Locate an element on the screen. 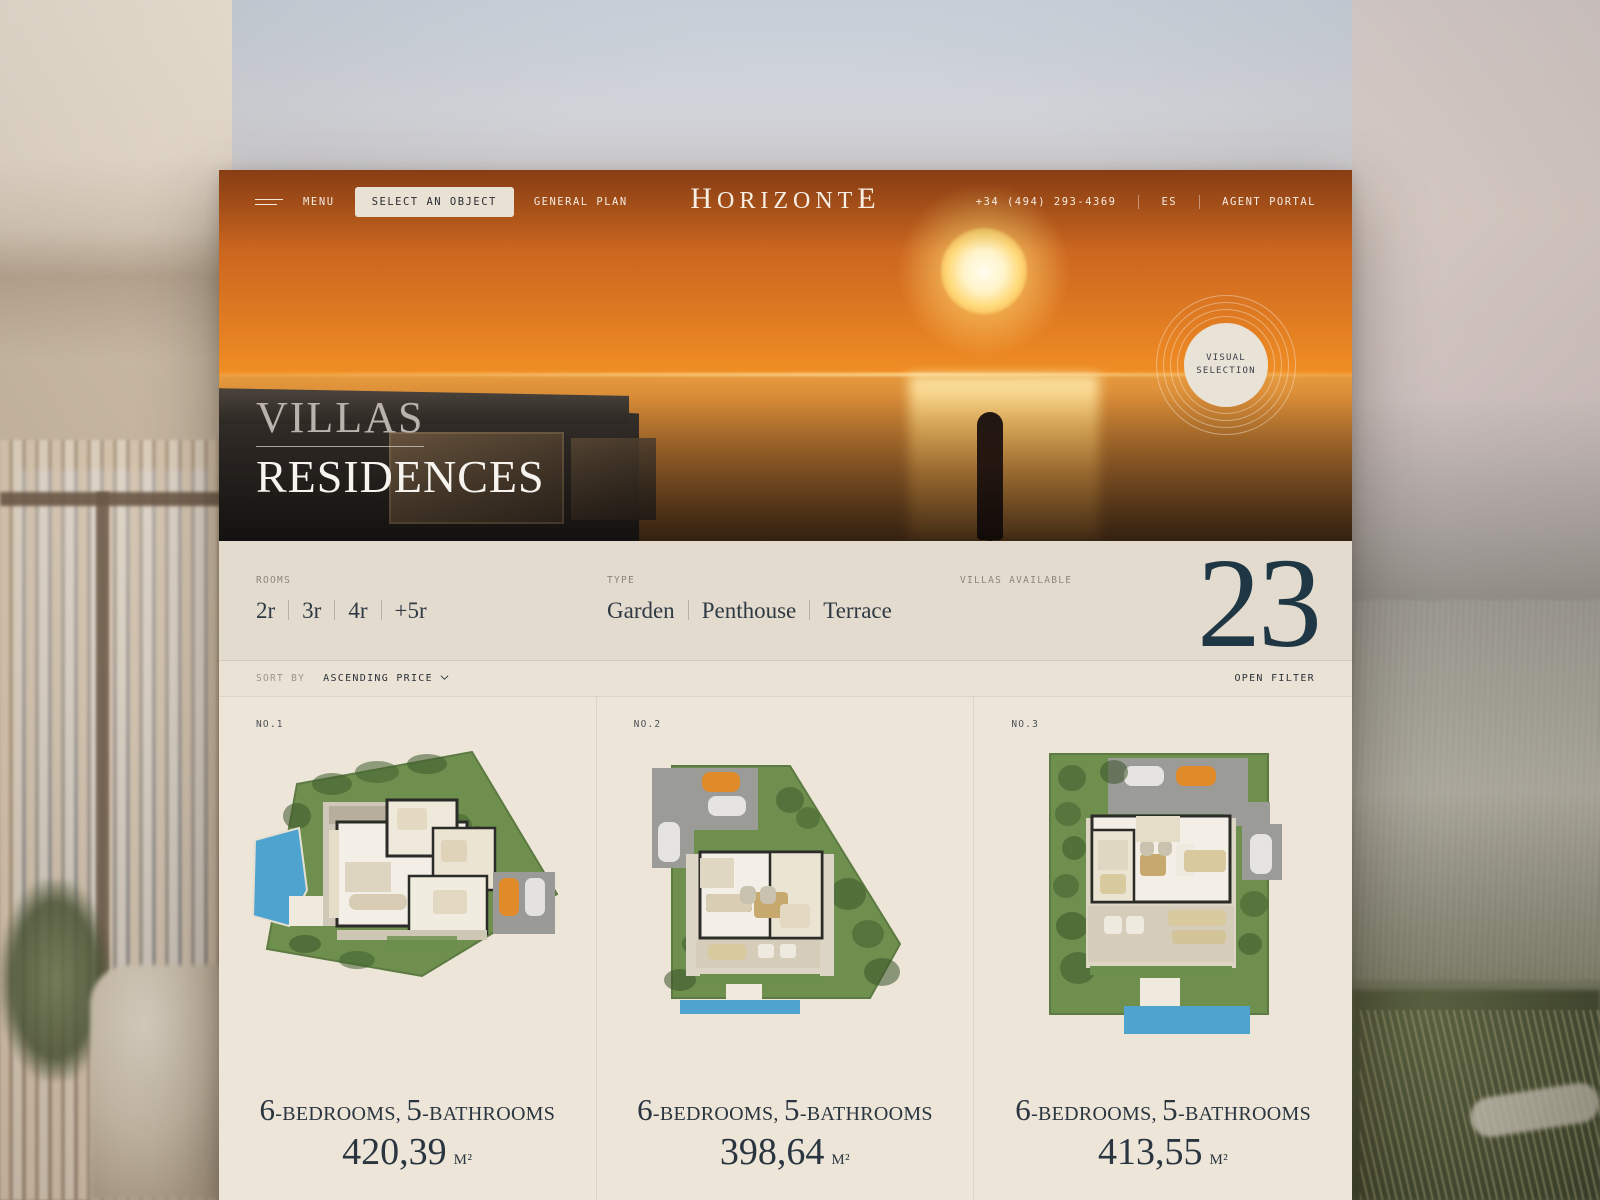 The image size is (1600, 1200). card-area-spec: 420,39 M² is located at coordinates (407, 1152).